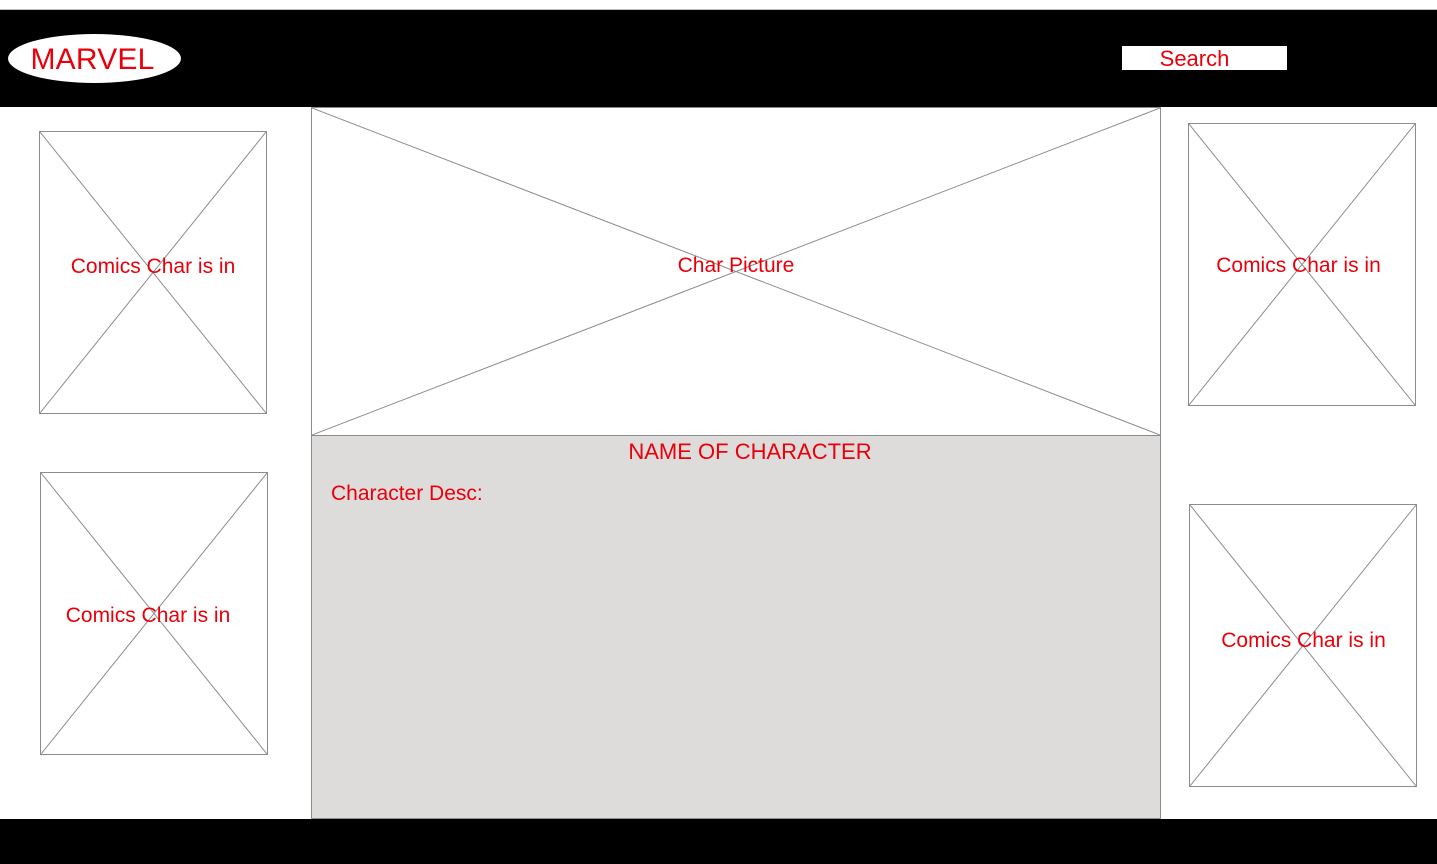 This screenshot has width=1437, height=864. Describe the element at coordinates (718, 58) in the screenshot. I see `header-bar: MARVEL Search` at that location.